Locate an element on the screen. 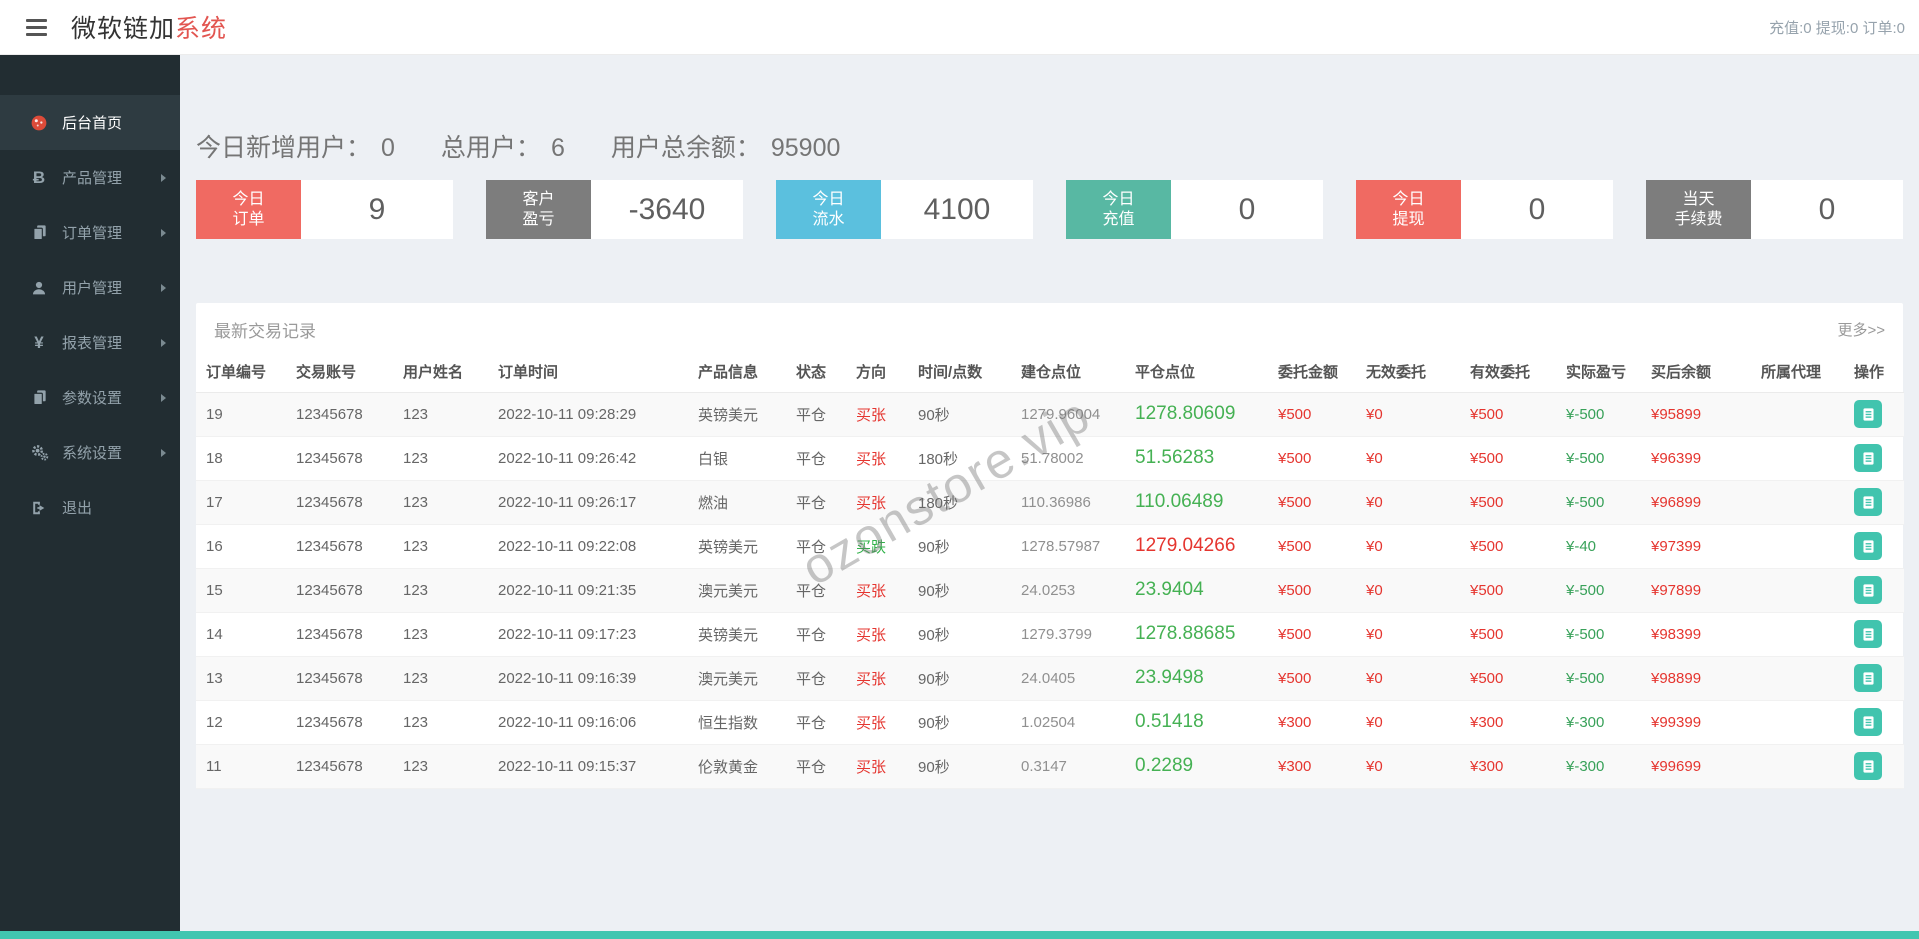 The width and height of the screenshot is (1919, 939). cell-close: 51.56283 is located at coordinates (1196, 458).